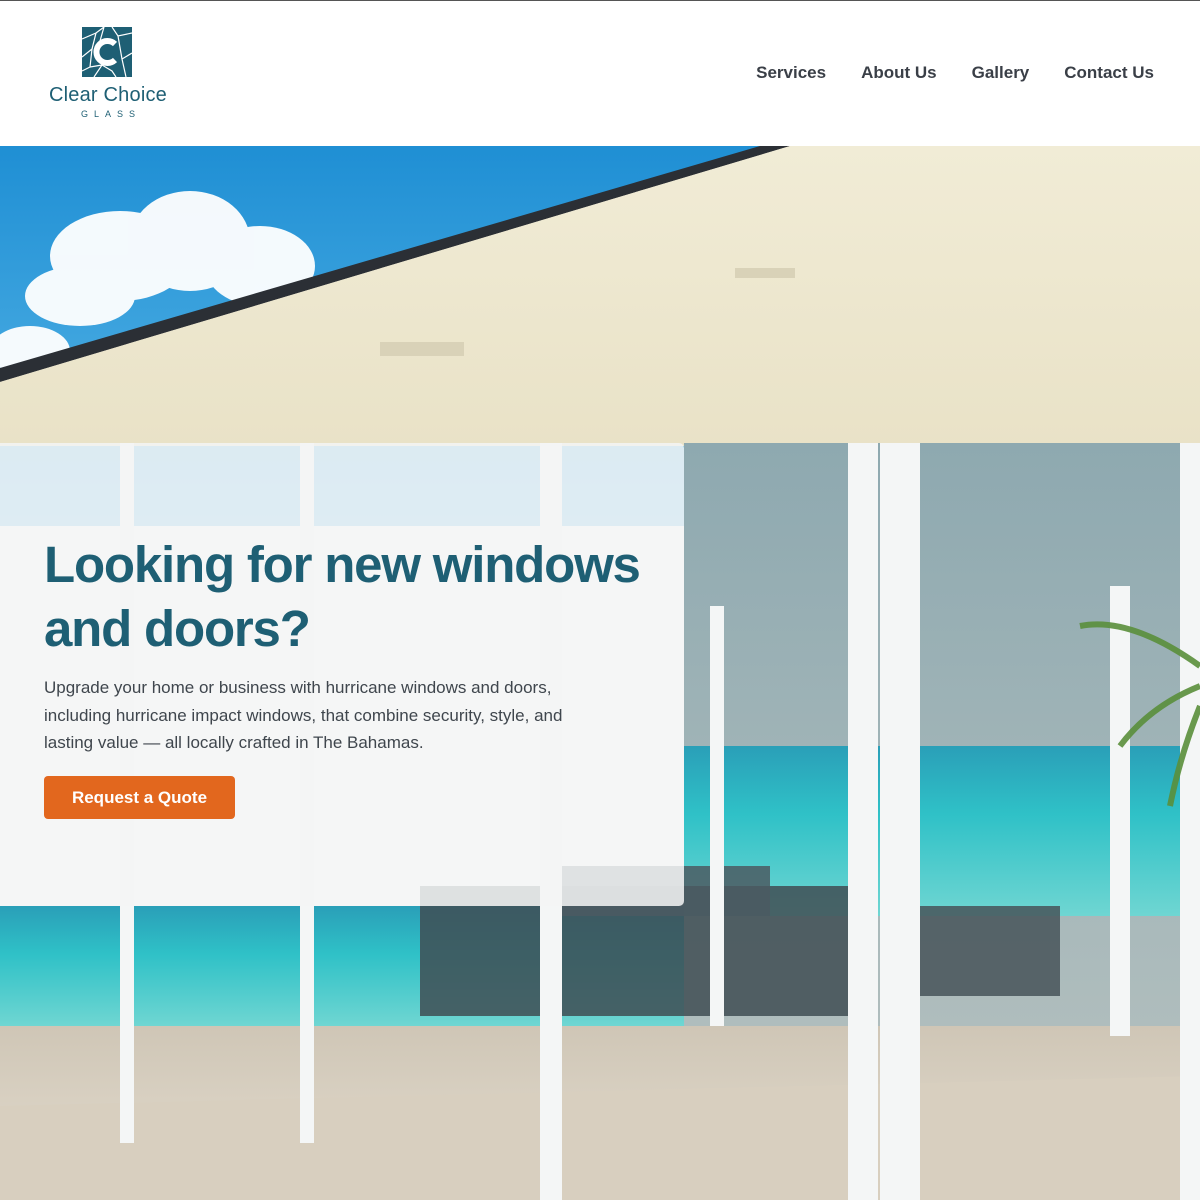 This screenshot has height=1200, width=1200. I want to click on nav-gallery: Gallery, so click(1001, 73).